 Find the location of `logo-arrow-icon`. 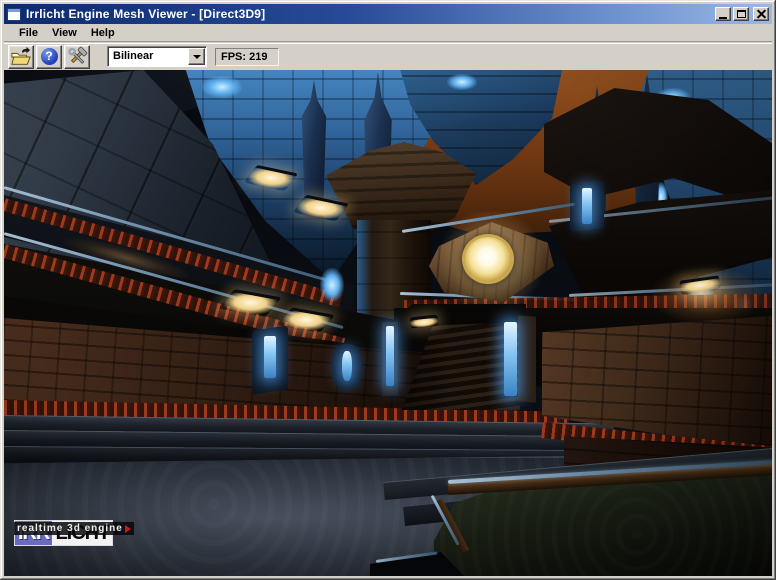

logo-arrow-icon is located at coordinates (127, 528).